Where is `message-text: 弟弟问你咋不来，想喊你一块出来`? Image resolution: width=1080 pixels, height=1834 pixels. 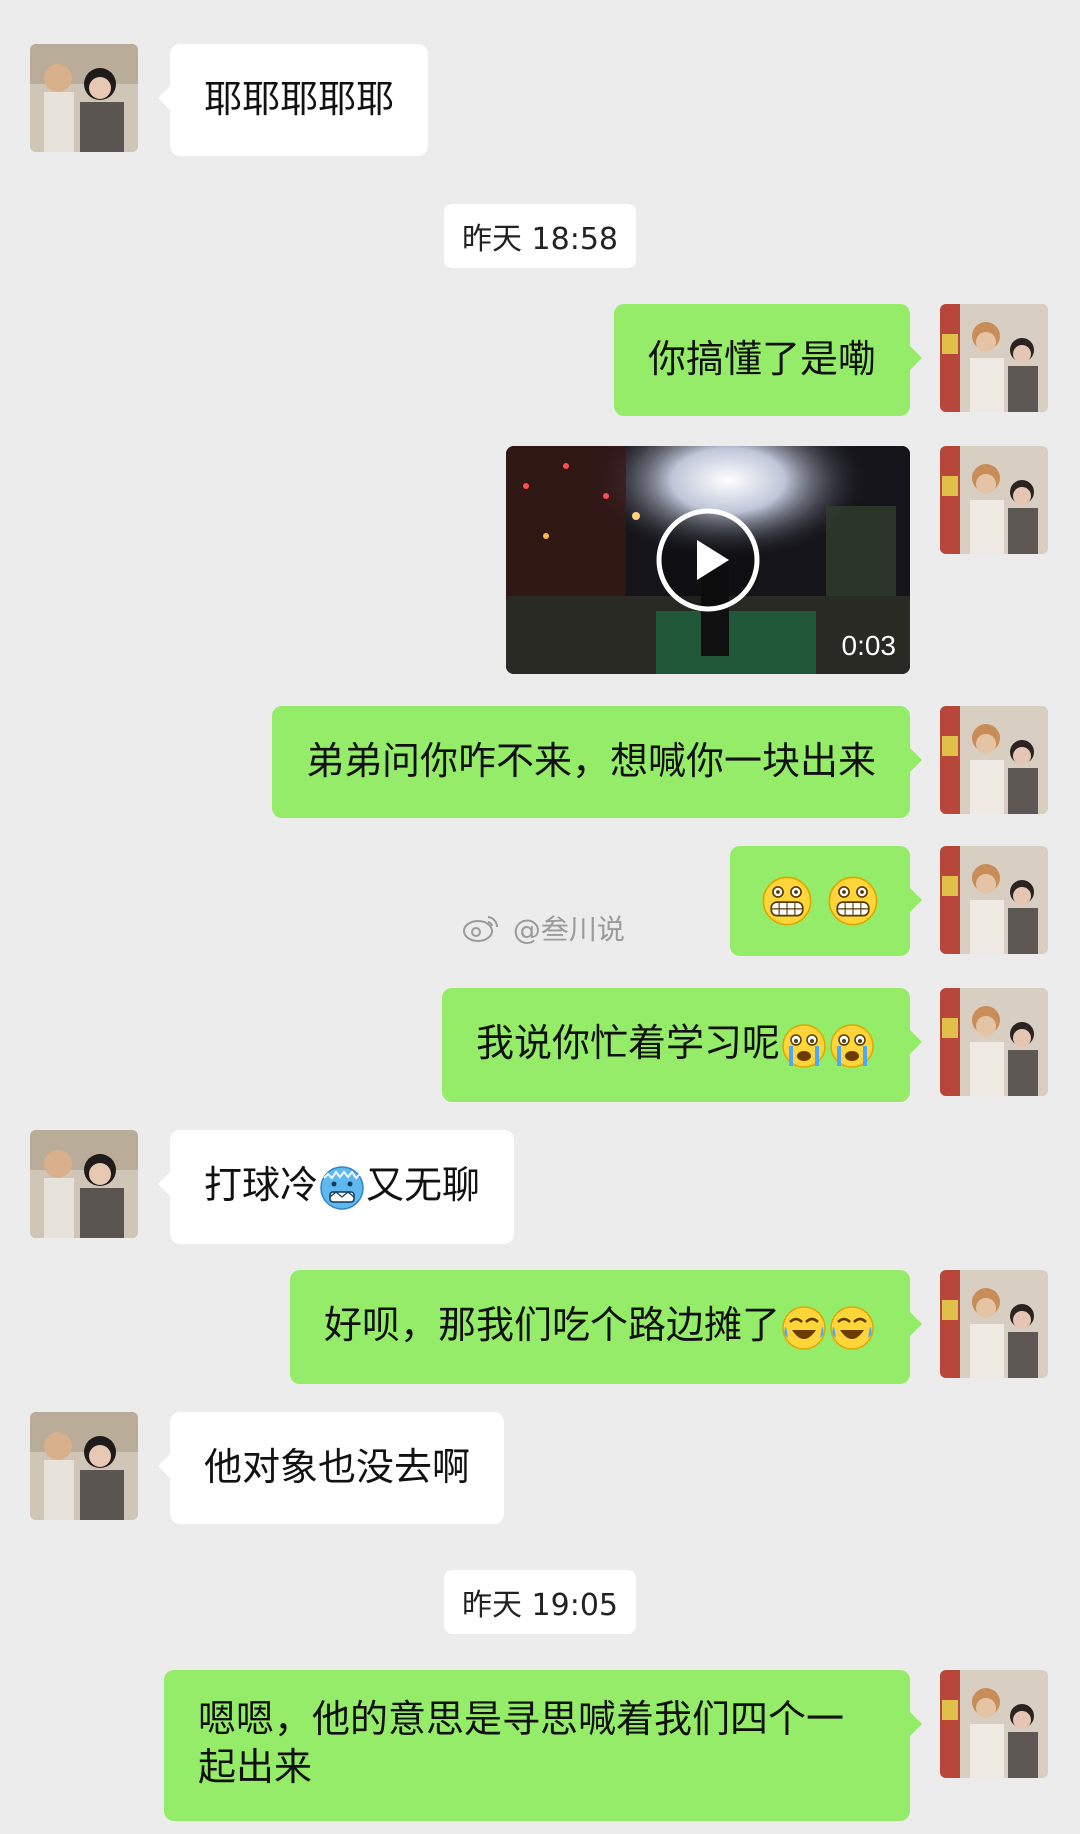
message-text: 弟弟问你咋不来，想喊你一块出来 is located at coordinates (590, 761).